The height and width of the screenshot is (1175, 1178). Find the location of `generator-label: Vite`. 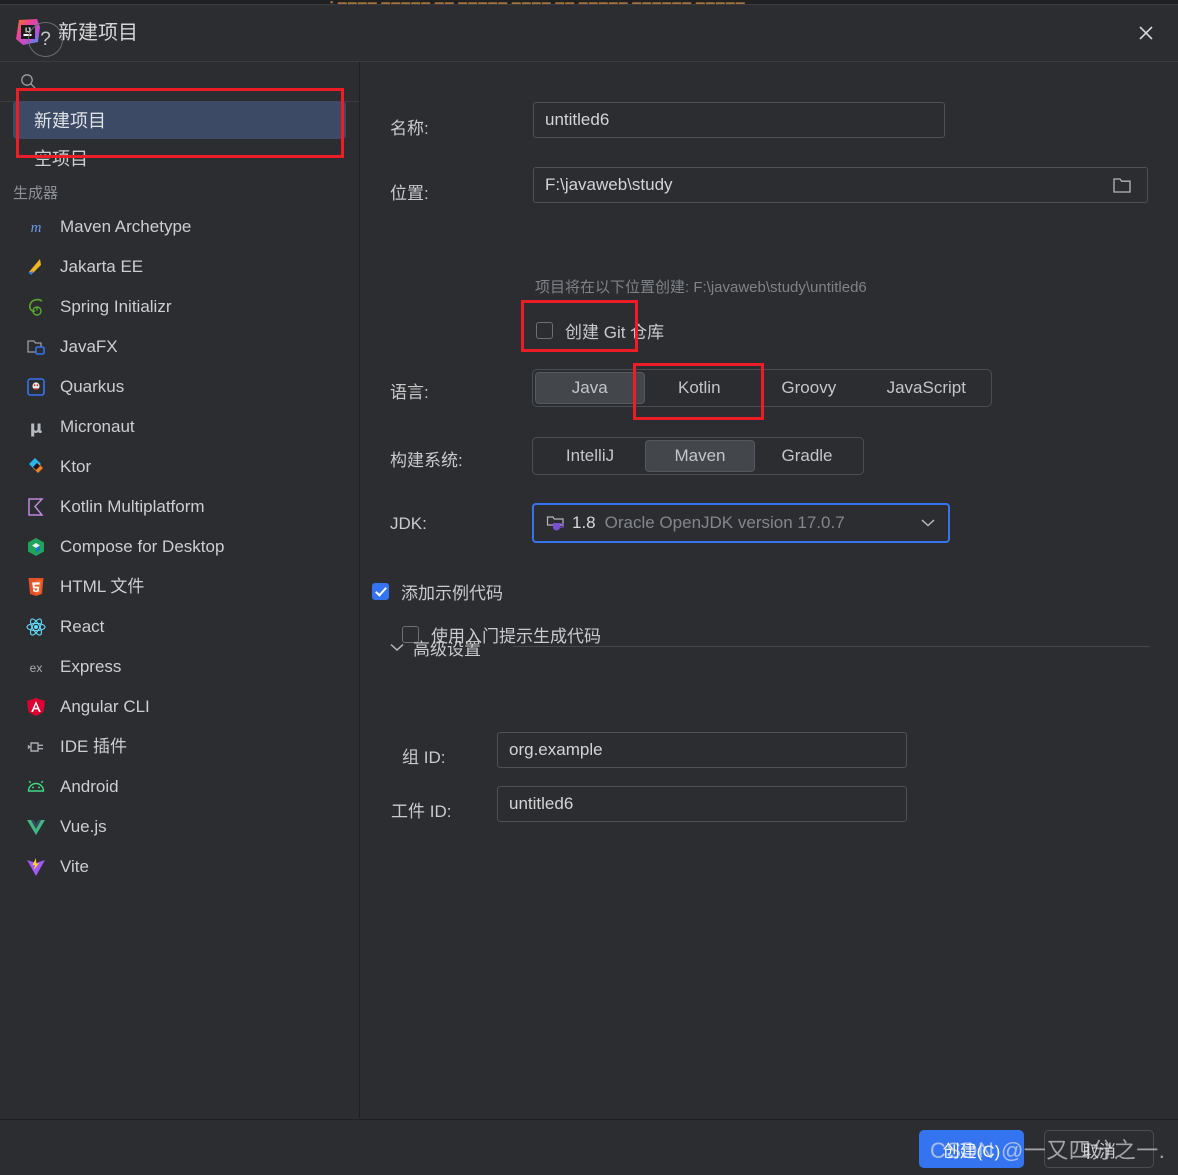

generator-label: Vite is located at coordinates (74, 866).